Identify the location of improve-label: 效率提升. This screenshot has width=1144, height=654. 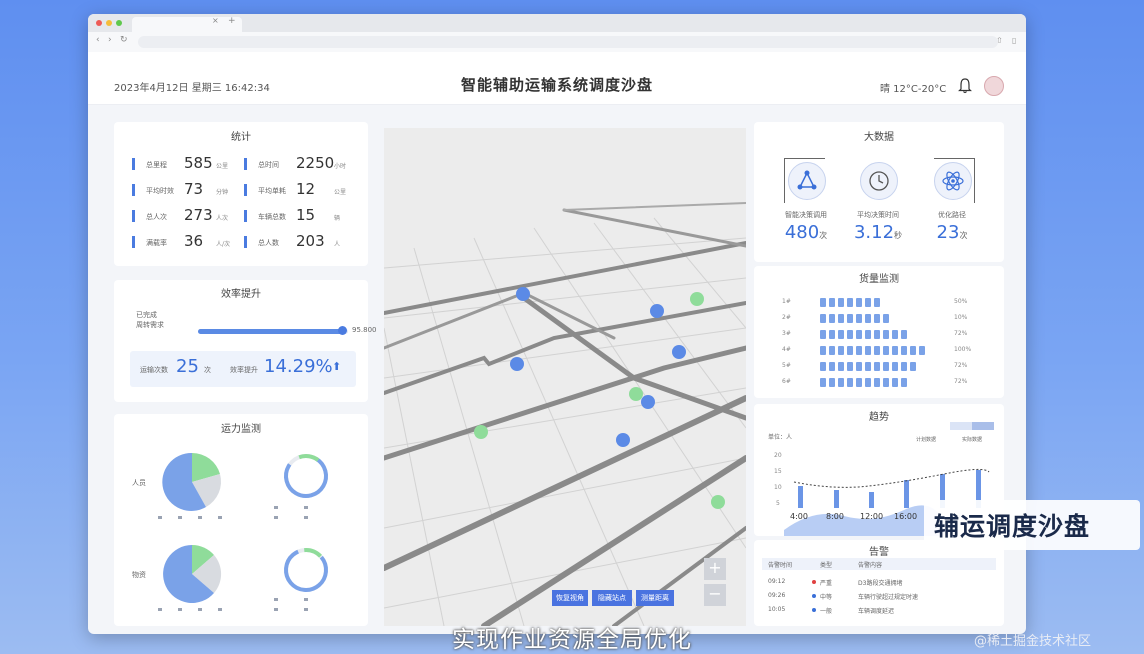
(244, 370).